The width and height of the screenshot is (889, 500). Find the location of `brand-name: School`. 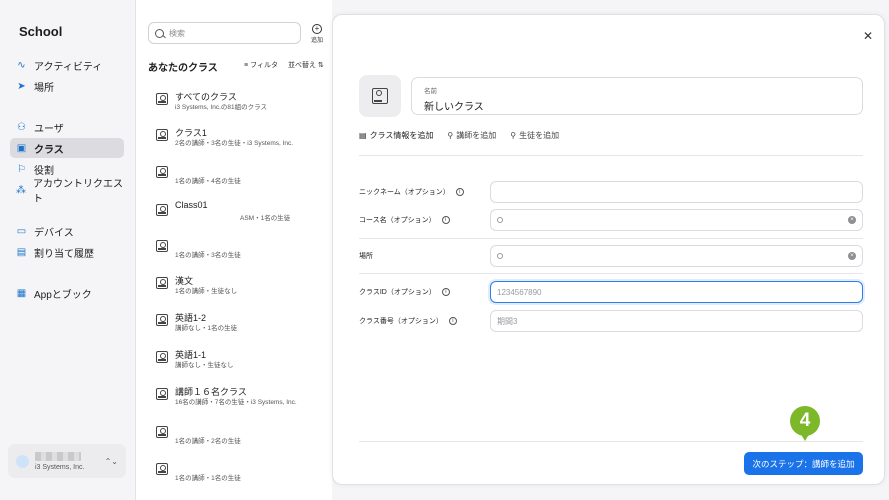

brand-name: School is located at coordinates (41, 31).